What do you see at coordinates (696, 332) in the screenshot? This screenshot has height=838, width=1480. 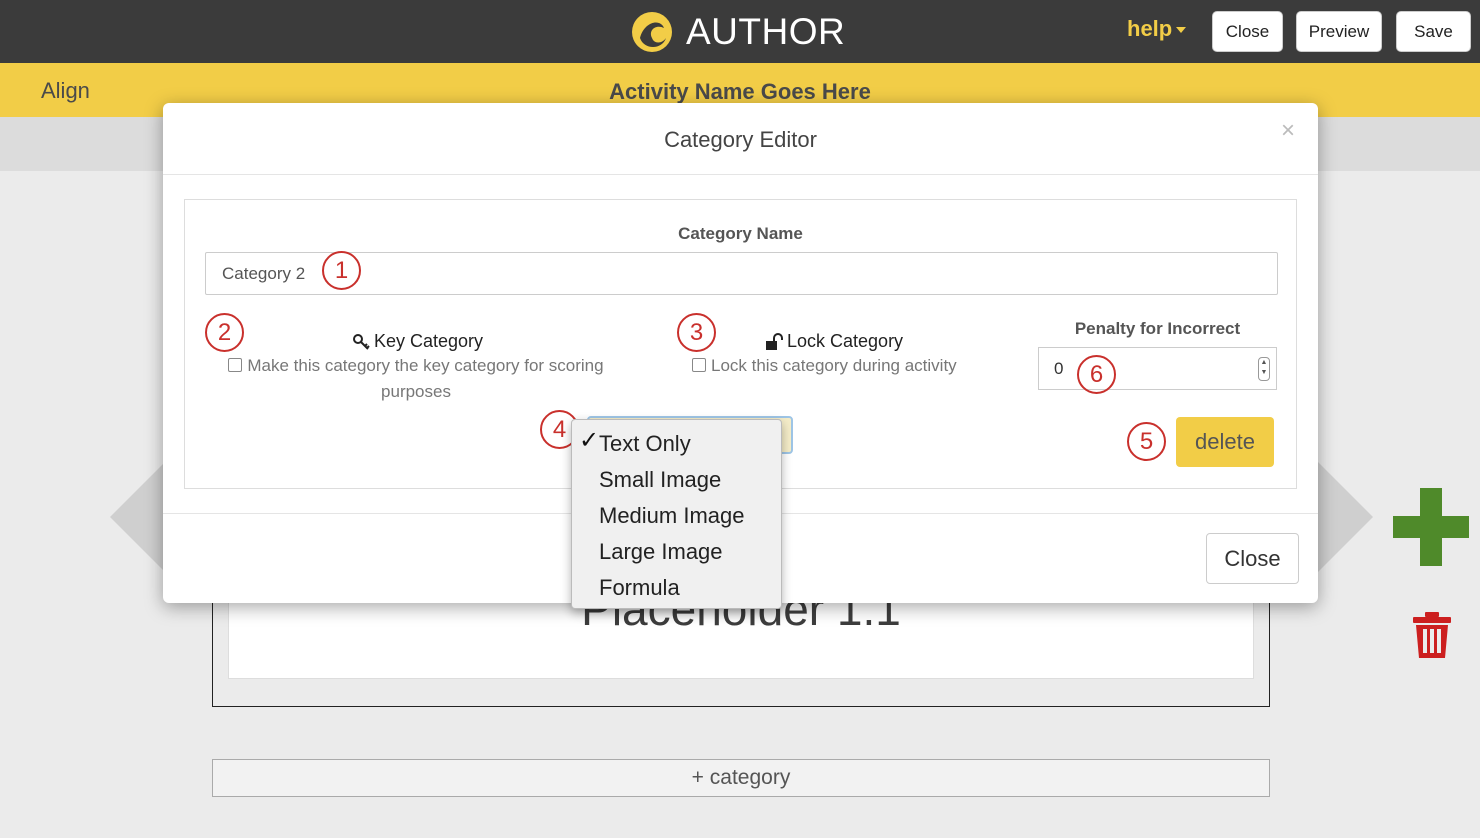 I see `callout-3: 3` at bounding box center [696, 332].